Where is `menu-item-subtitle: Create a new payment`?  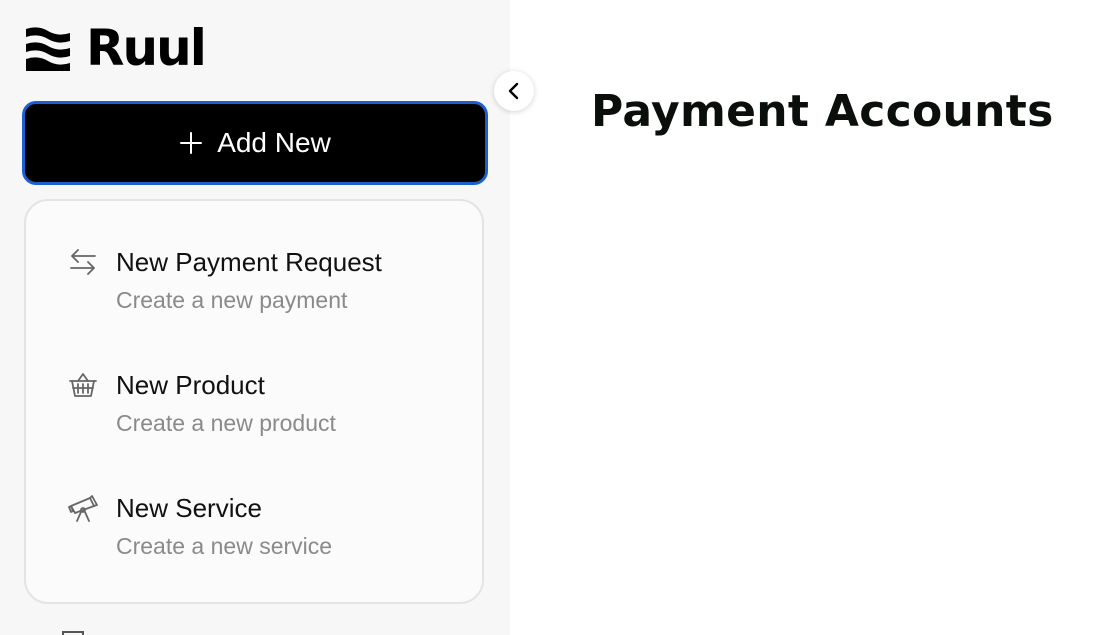 menu-item-subtitle: Create a new payment is located at coordinates (232, 300).